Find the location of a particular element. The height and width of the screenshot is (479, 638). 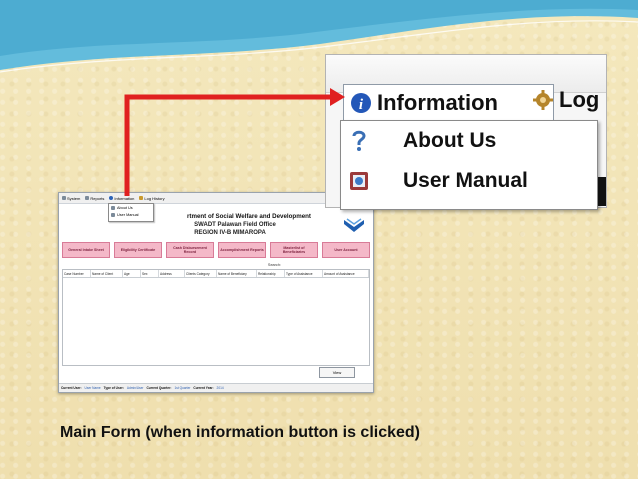

column-header: Name of Client is located at coordinates (107, 273).